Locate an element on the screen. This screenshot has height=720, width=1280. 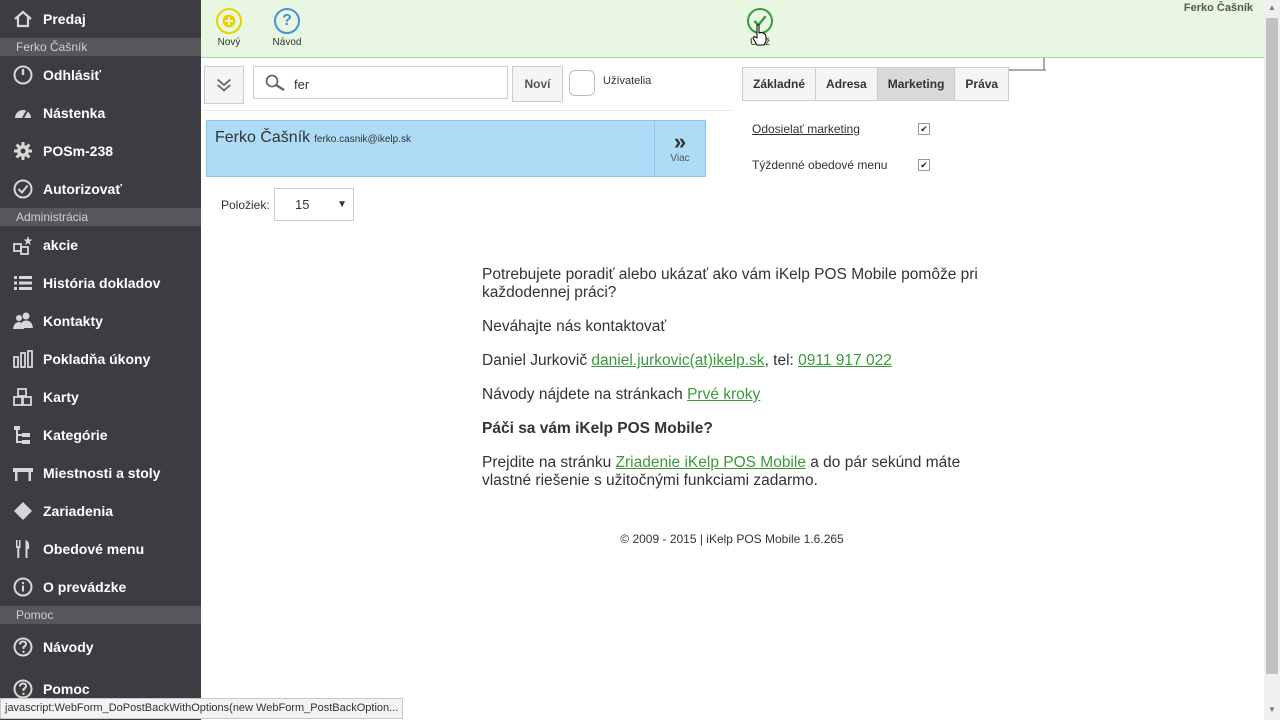
sidebar-item-label: História dokladov is located at coordinates (102, 283).